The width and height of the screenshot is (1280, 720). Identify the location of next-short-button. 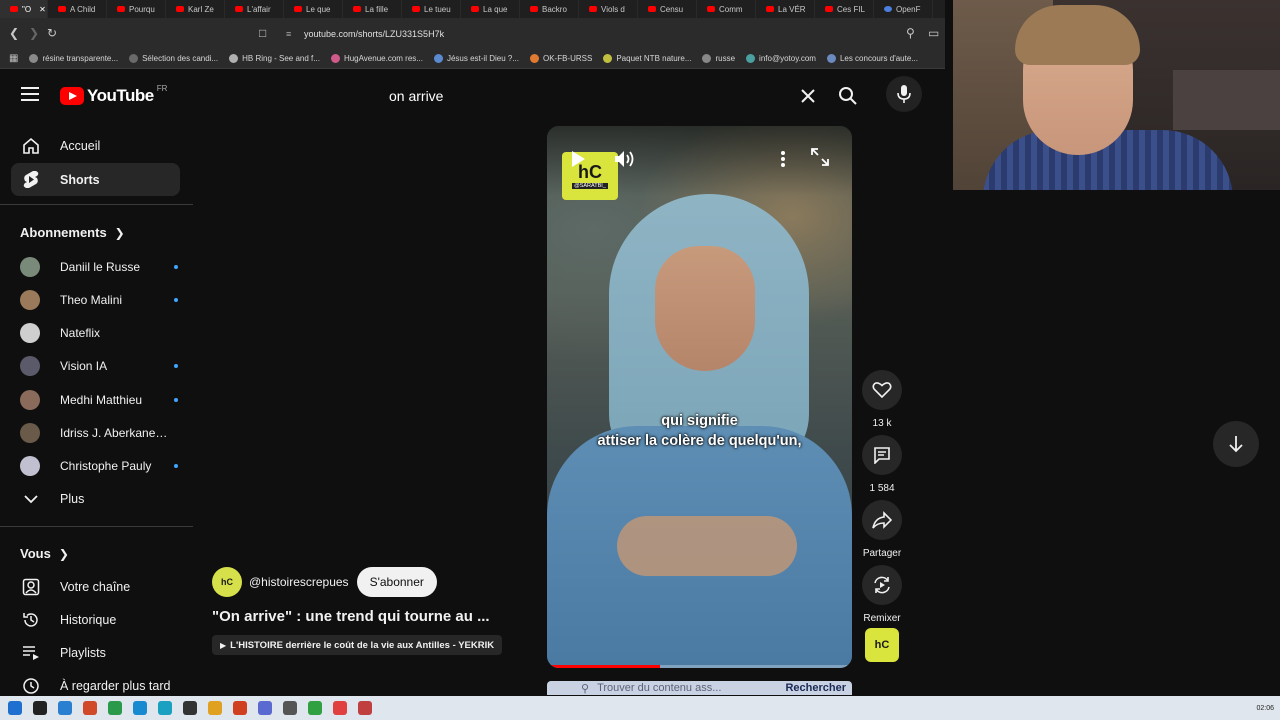
(1236, 444).